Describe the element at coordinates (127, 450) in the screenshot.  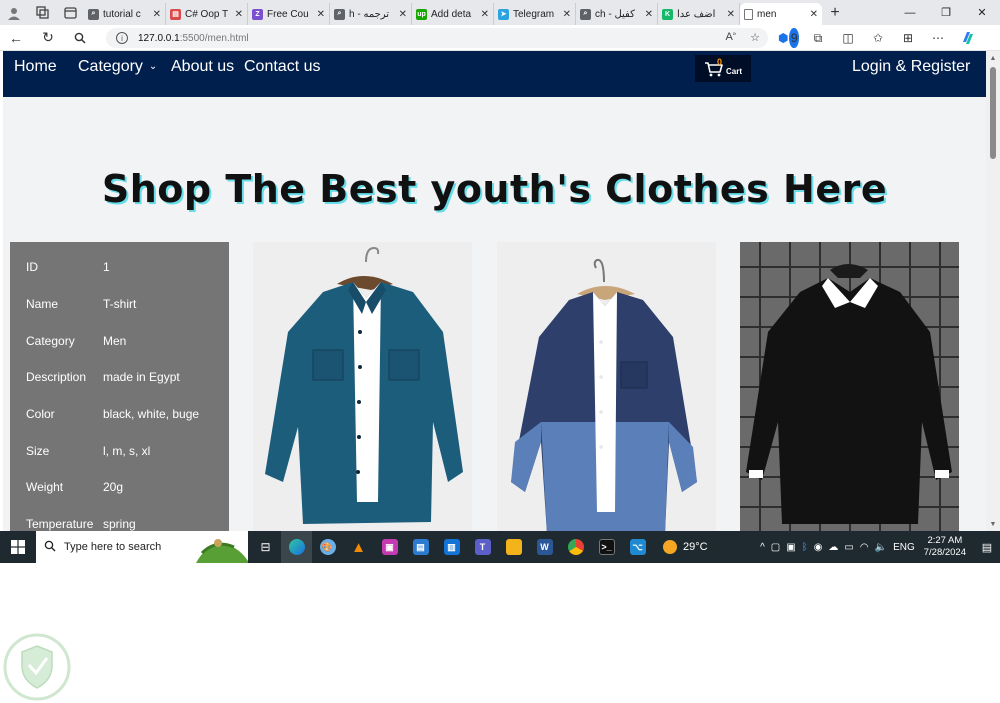
I see `info-value: l, m, s, xl` at that location.